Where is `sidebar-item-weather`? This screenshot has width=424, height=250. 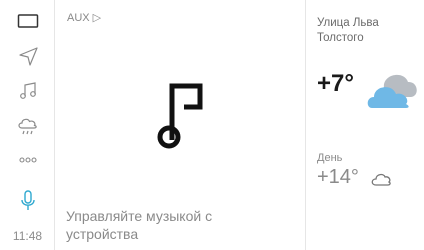
sidebar-item-weather is located at coordinates (27, 125).